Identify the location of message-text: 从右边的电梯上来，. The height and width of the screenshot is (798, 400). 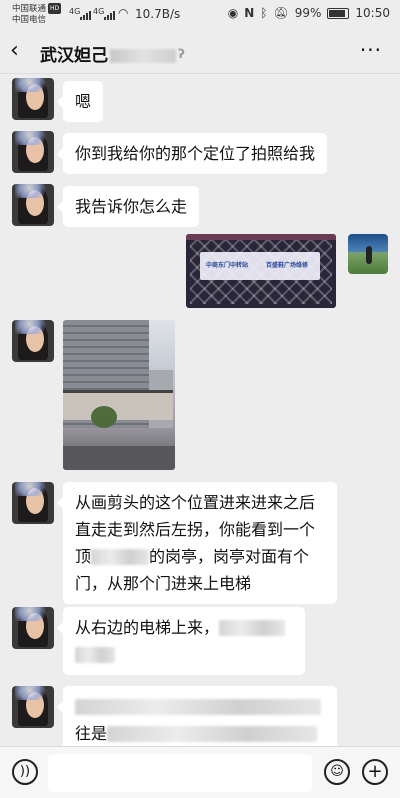
(147, 627).